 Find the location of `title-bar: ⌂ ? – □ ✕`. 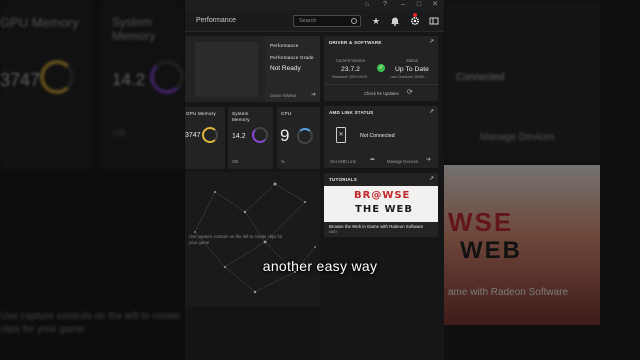

title-bar: ⌂ ? – □ ✕ is located at coordinates (314, 5).